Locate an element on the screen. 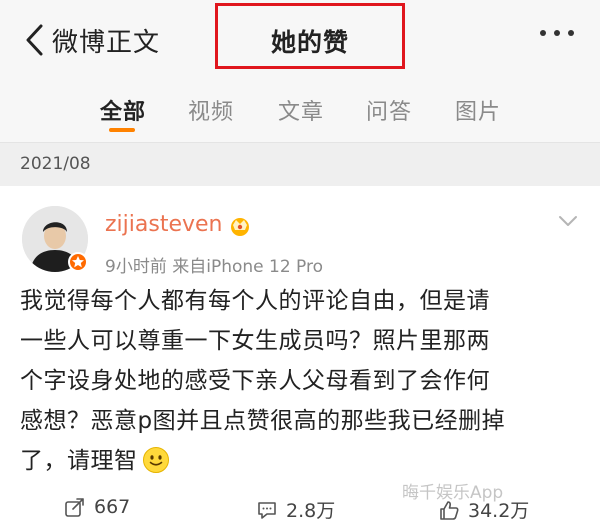 The width and height of the screenshot is (600, 530). more-options-icon is located at coordinates (557, 33).